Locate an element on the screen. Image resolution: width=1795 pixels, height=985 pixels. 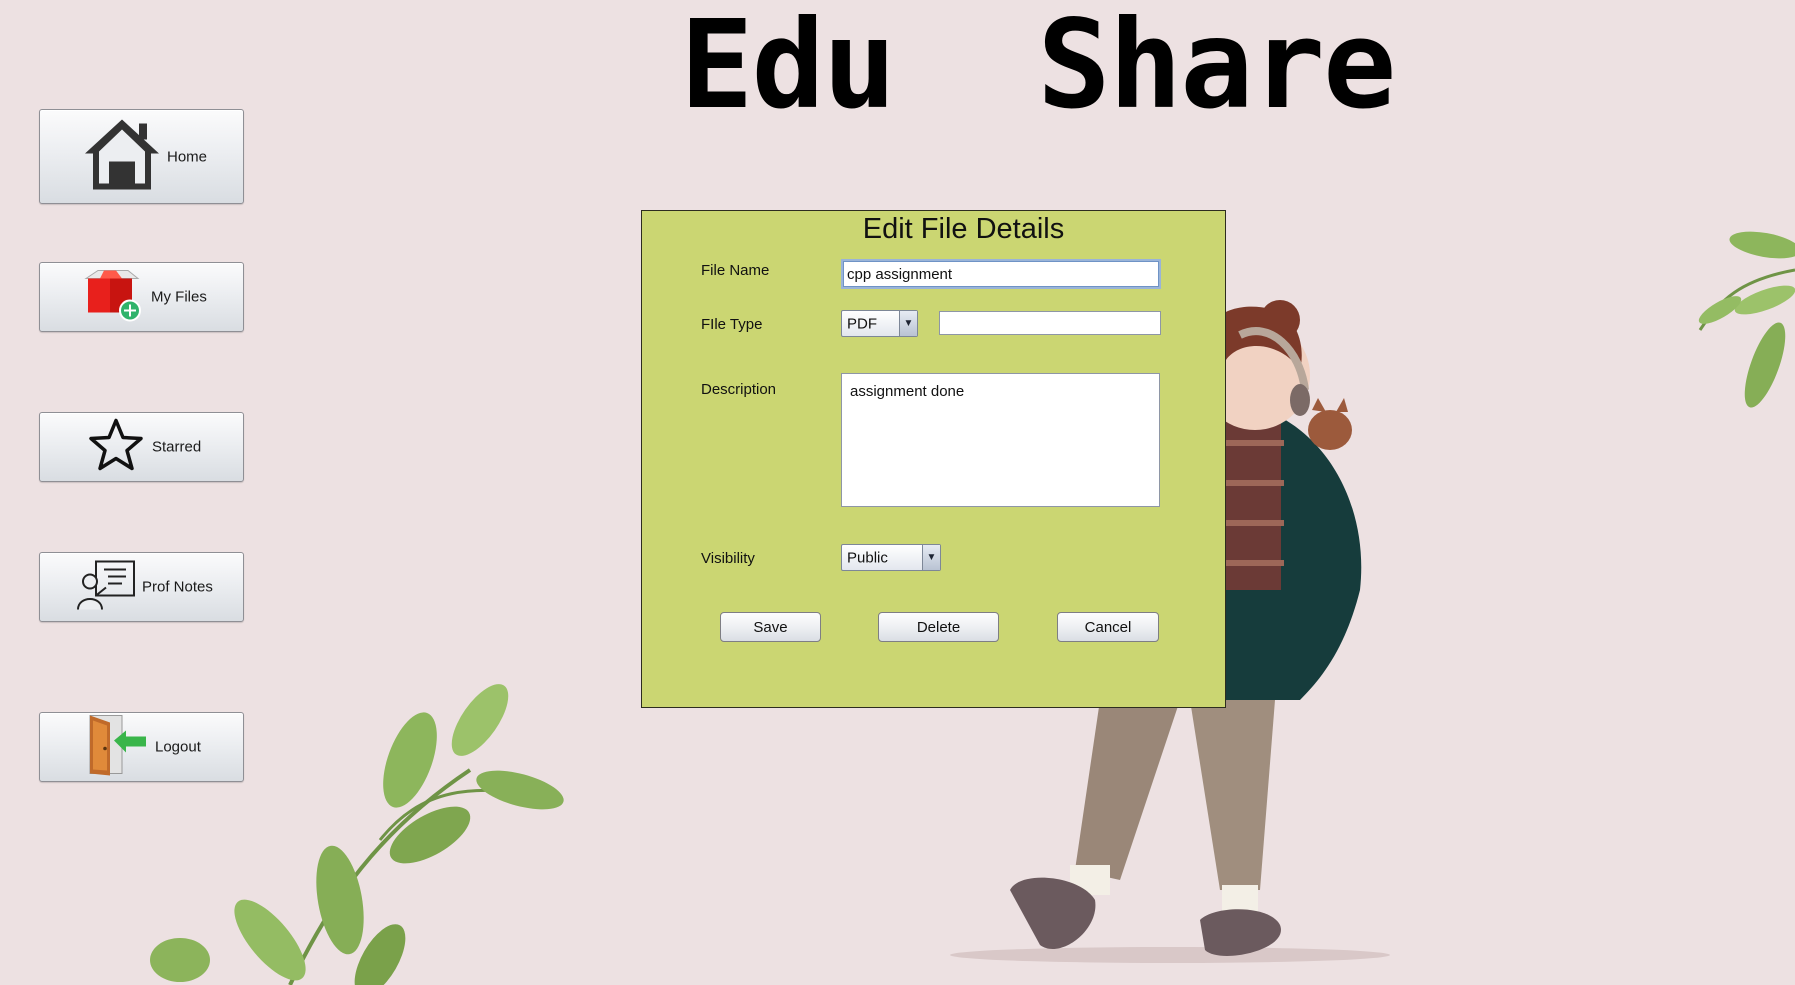
sidebar-item-my-files: My Files is located at coordinates (141, 297).